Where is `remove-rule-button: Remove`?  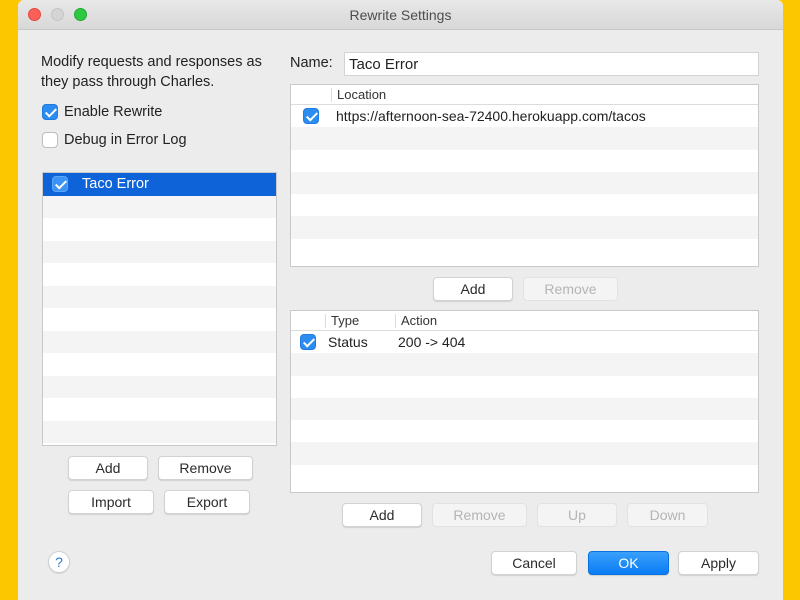
remove-rule-button: Remove is located at coordinates (479, 515).